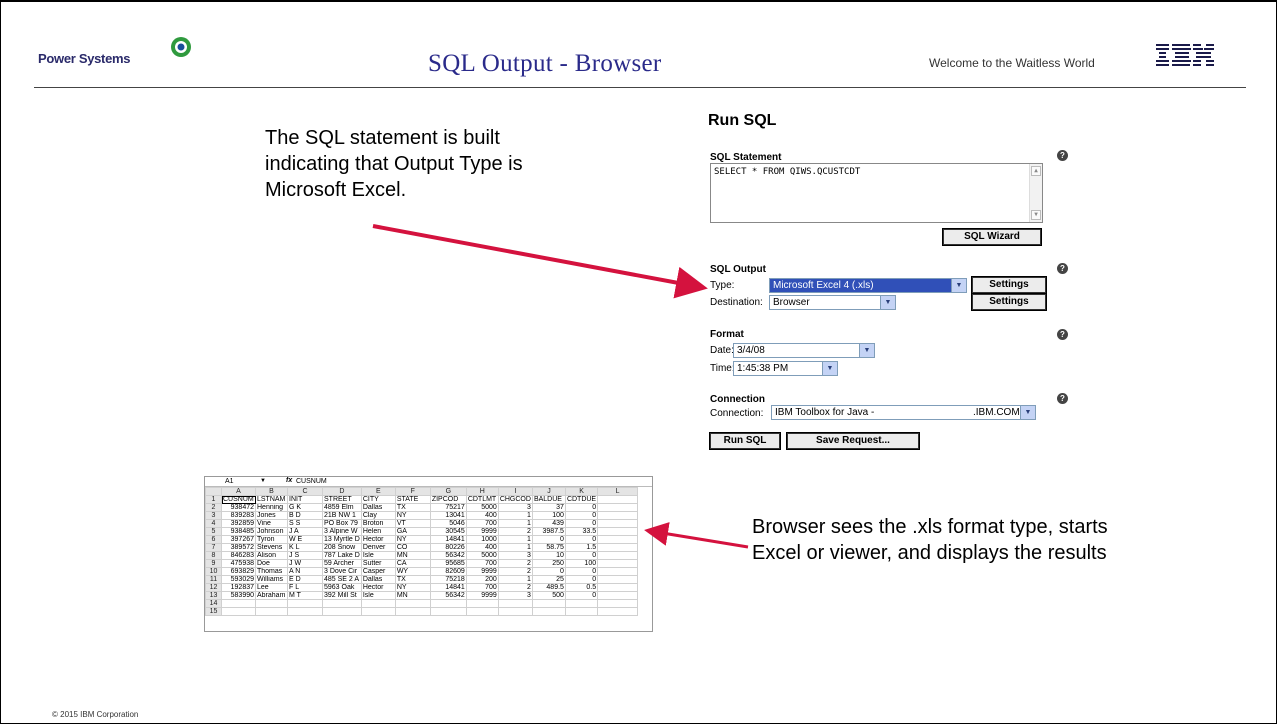  What do you see at coordinates (213, 539) in the screenshot?
I see `row-header: 6` at bounding box center [213, 539].